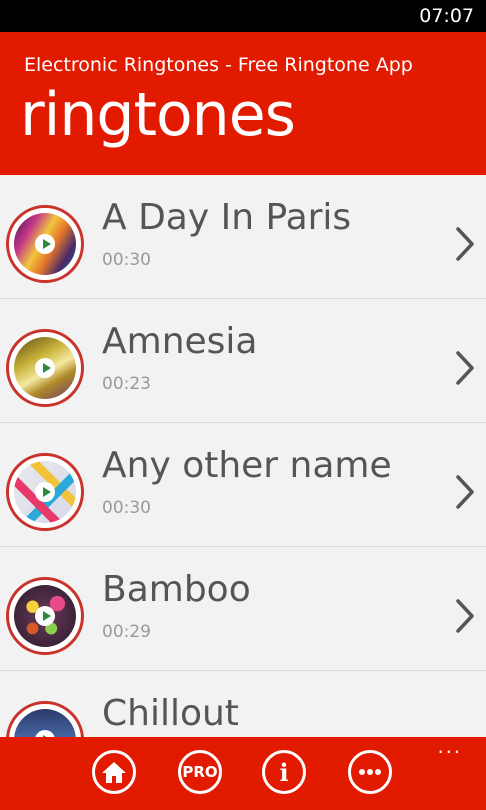  I want to click on info-icon: i, so click(284, 772).